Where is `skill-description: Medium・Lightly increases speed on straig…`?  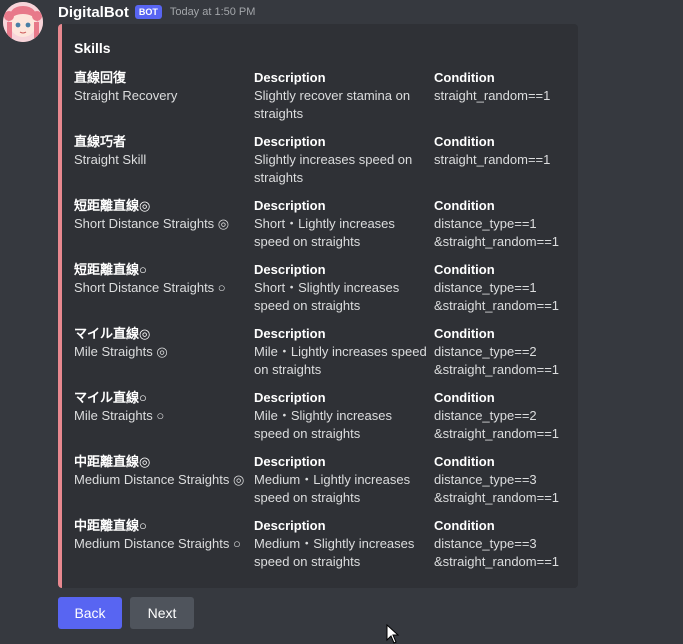 skill-description: Medium・Lightly increases speed on straig… is located at coordinates (332, 488).